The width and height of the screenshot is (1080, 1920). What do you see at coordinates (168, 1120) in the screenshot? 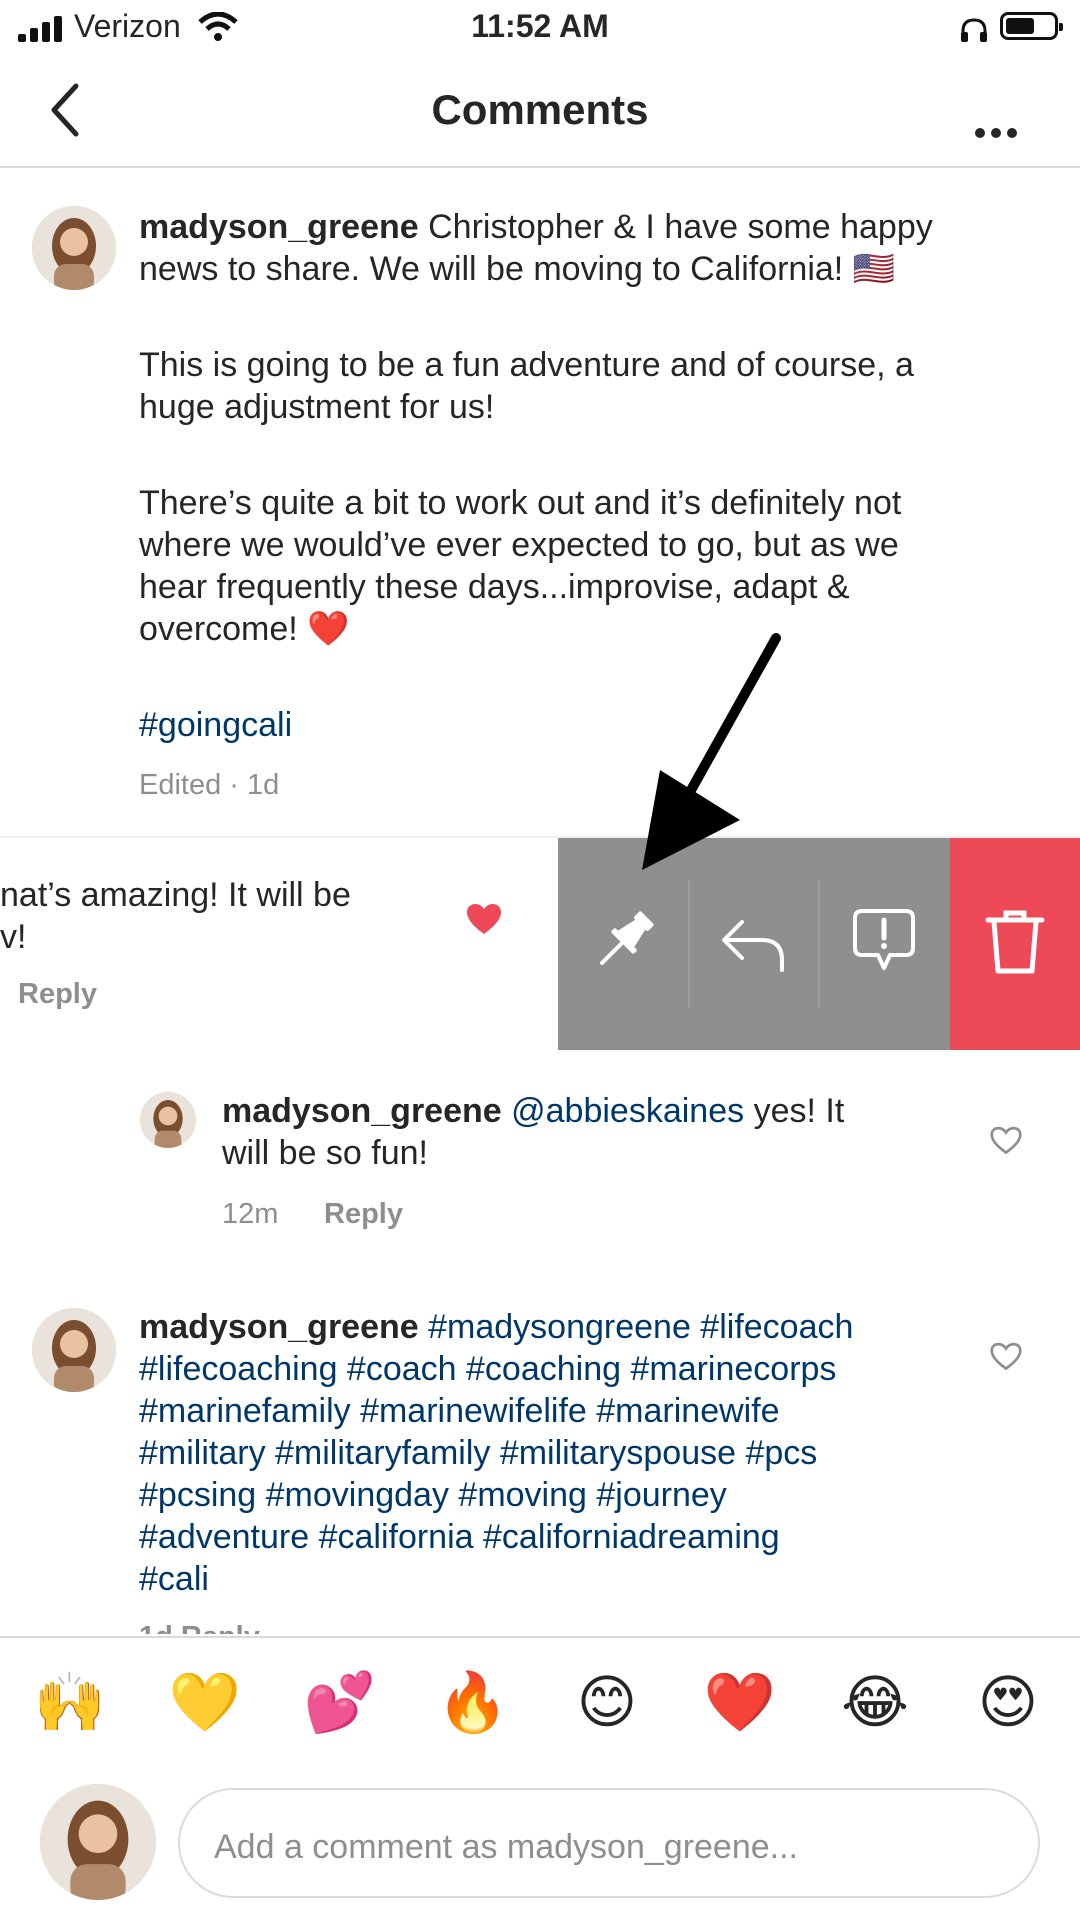
I see `reply-avatar` at bounding box center [168, 1120].